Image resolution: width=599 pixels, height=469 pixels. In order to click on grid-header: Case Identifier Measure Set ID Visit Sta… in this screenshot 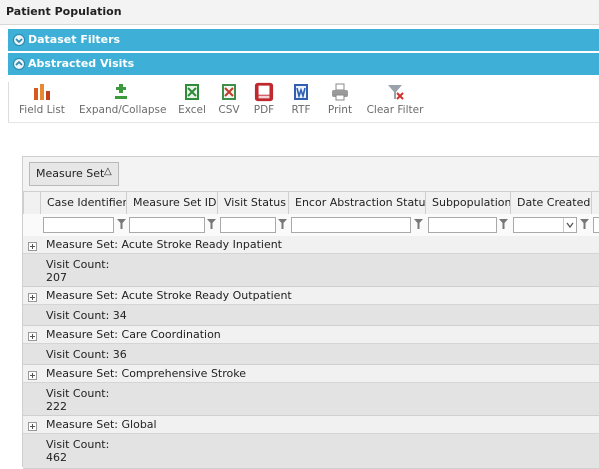, I will do `click(311, 203)`.